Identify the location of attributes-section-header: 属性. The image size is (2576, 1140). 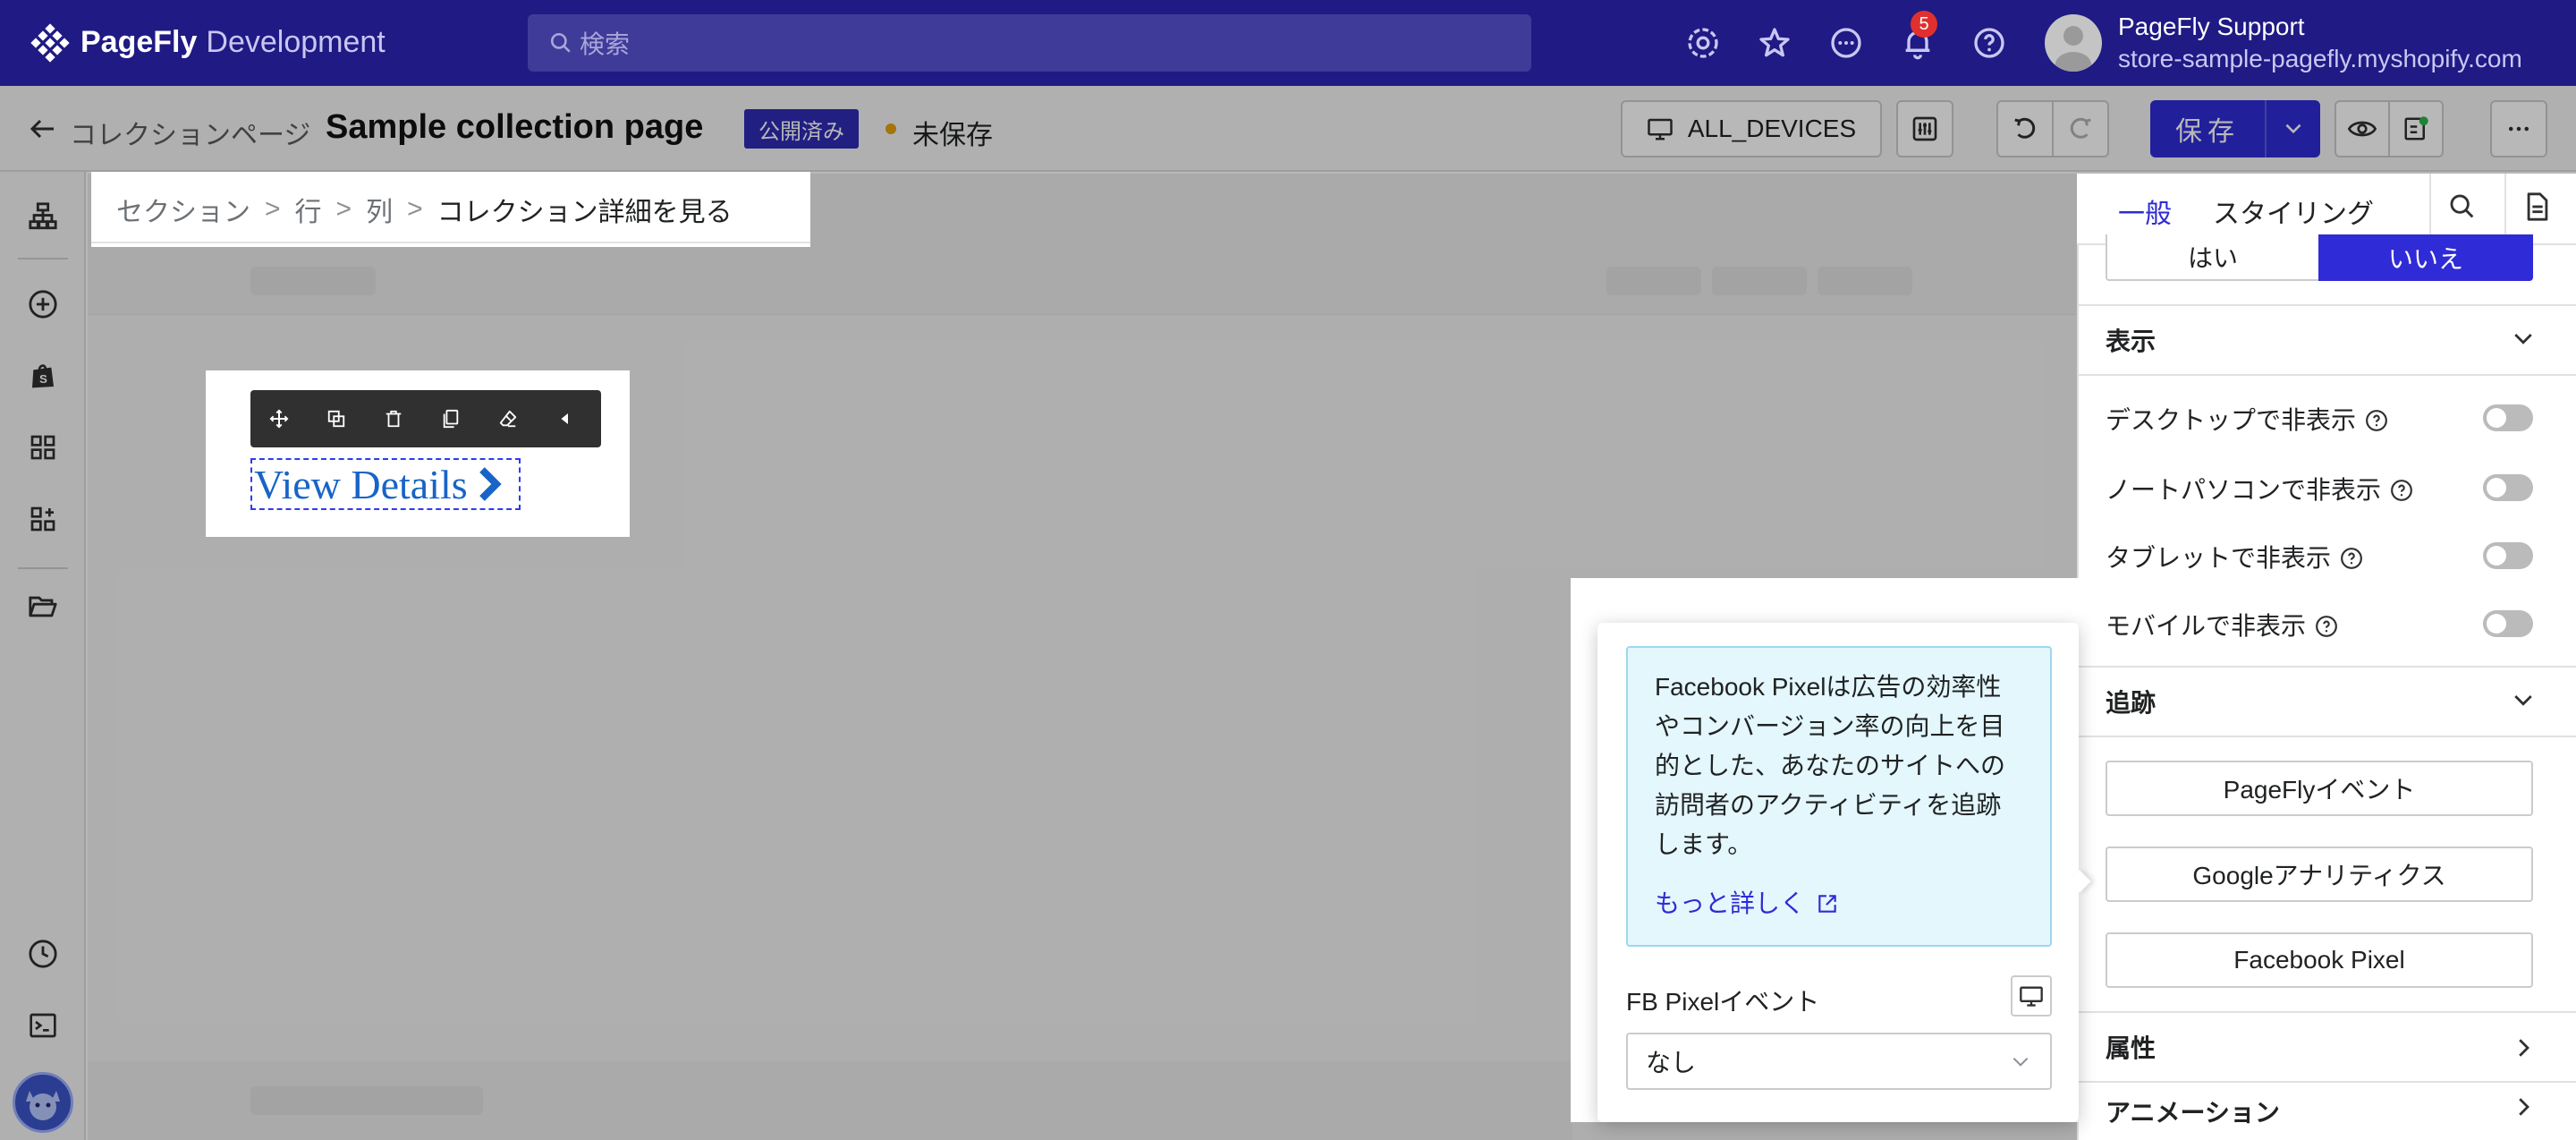
(2327, 1047).